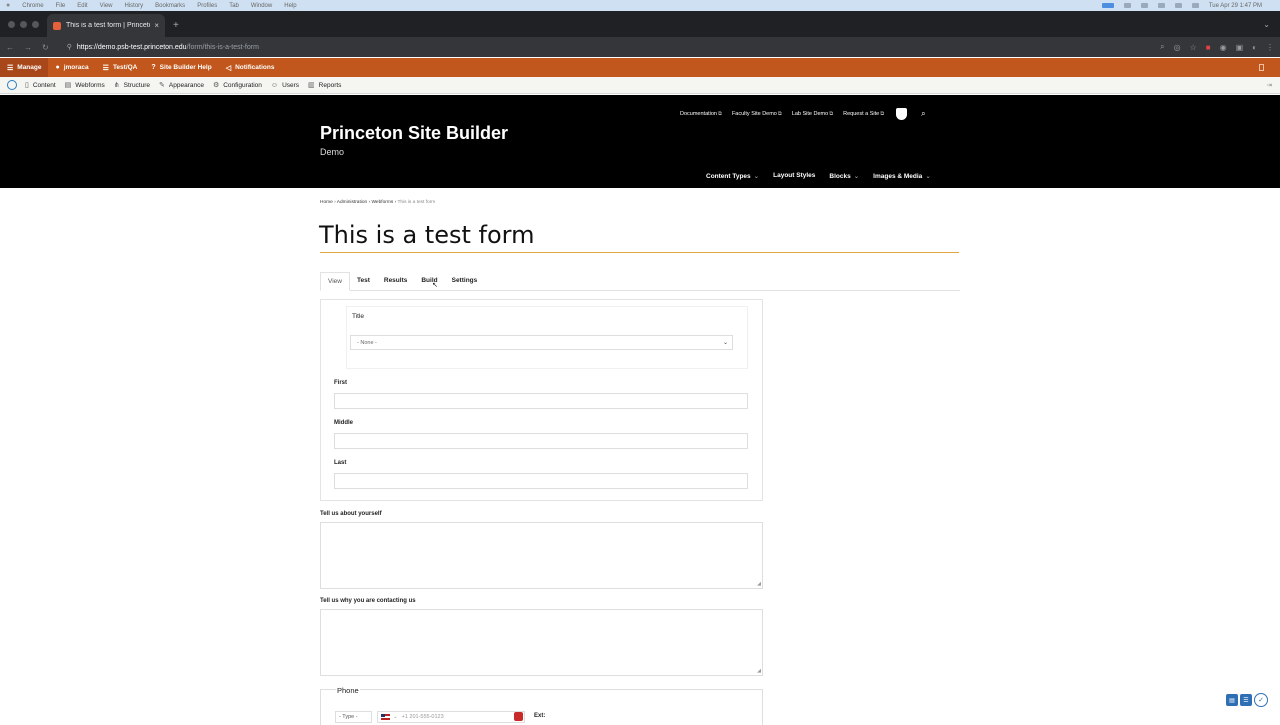 Image resolution: width=1280 pixels, height=725 pixels. Describe the element at coordinates (289, 85) in the screenshot. I see `admin-menu-users: ☺ Users` at that location.